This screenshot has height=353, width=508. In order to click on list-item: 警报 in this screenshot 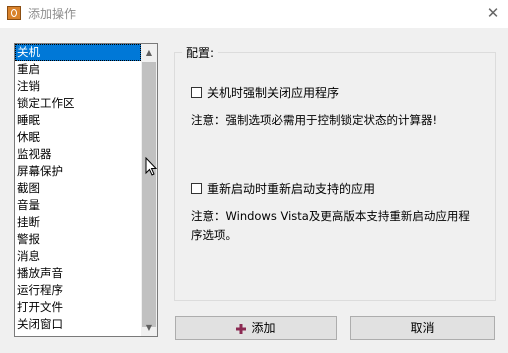, I will do `click(78, 239)`.